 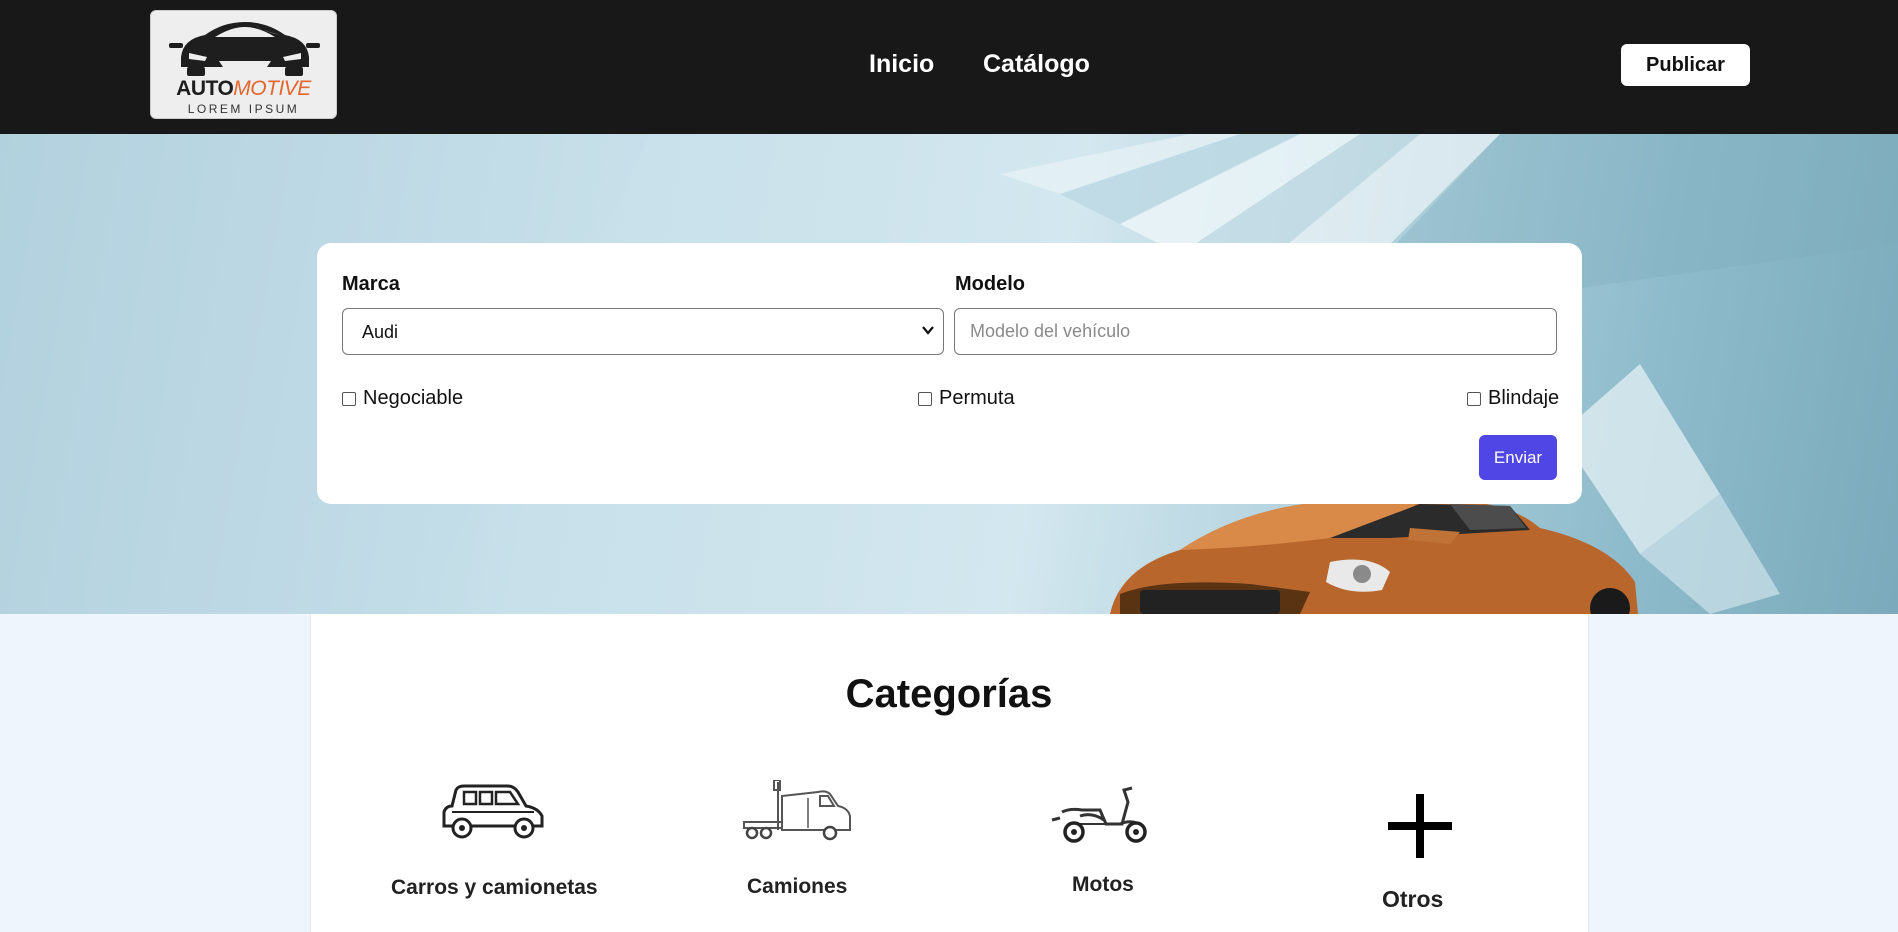 I want to click on model-input, so click(x=1255, y=331).